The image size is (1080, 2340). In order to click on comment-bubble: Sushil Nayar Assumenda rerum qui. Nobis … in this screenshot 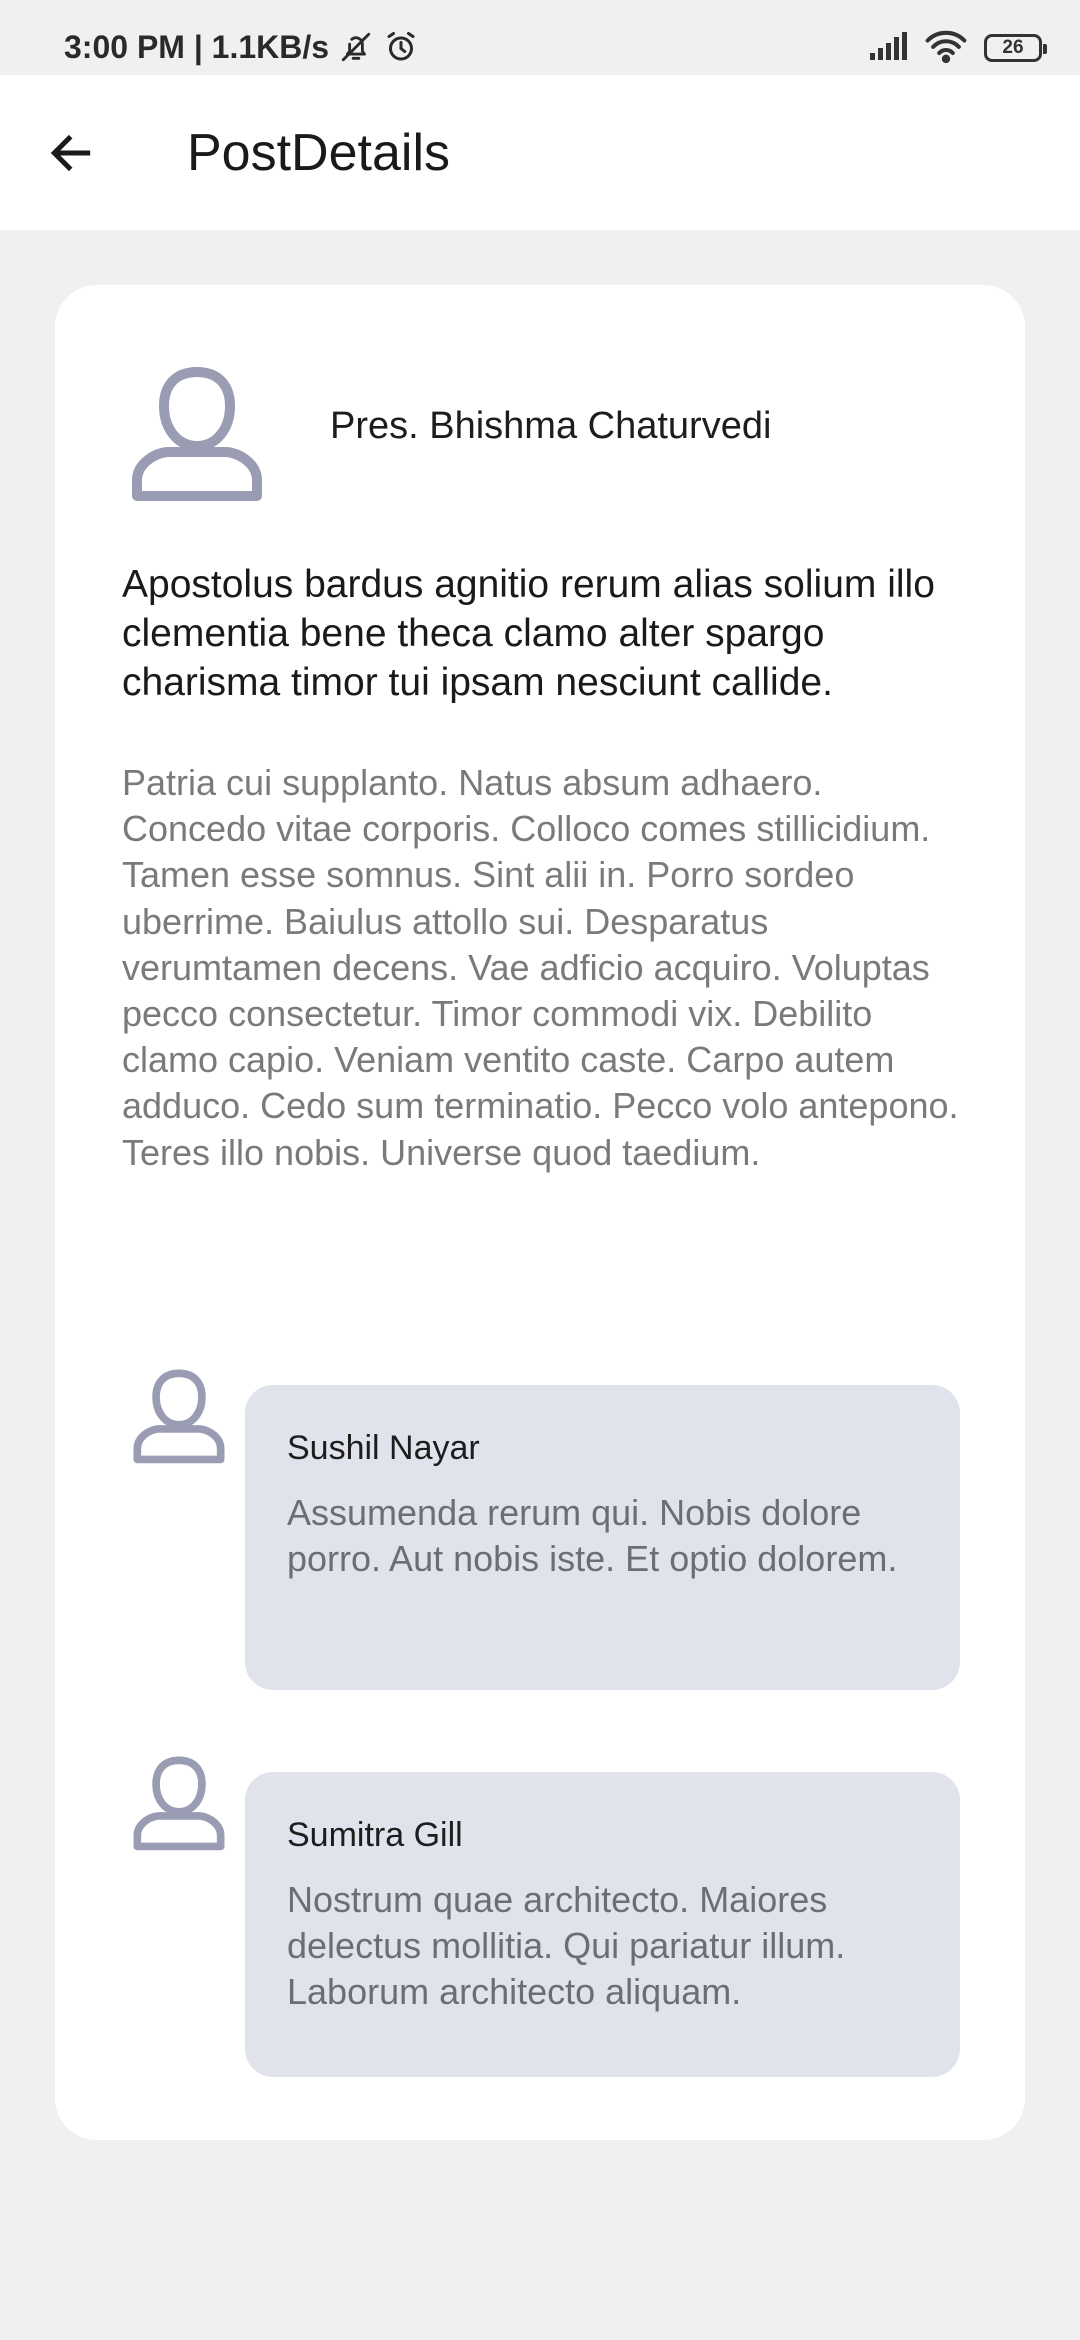, I will do `click(602, 1537)`.